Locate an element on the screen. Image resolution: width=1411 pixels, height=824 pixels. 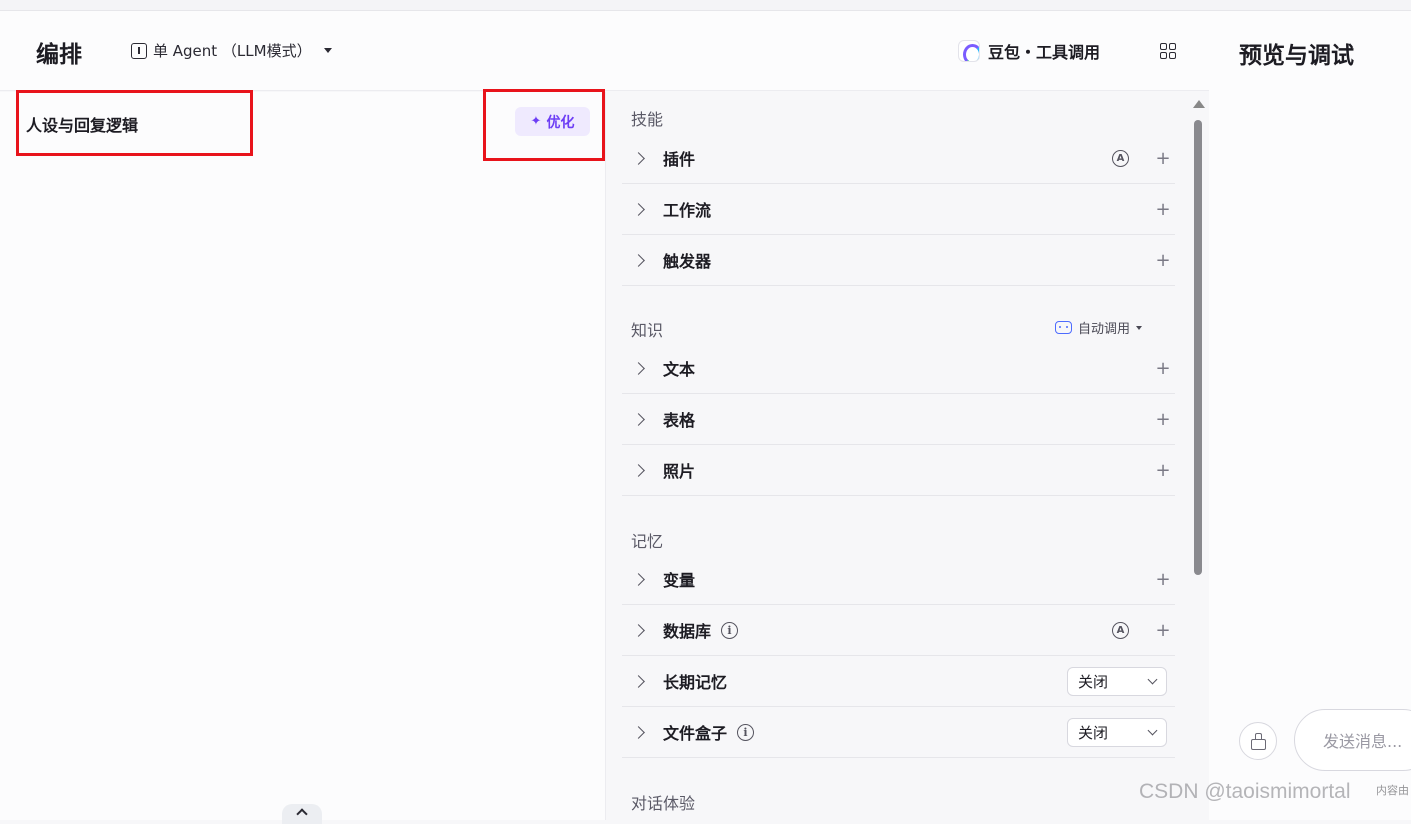
row-label: 文本 is located at coordinates (679, 369).